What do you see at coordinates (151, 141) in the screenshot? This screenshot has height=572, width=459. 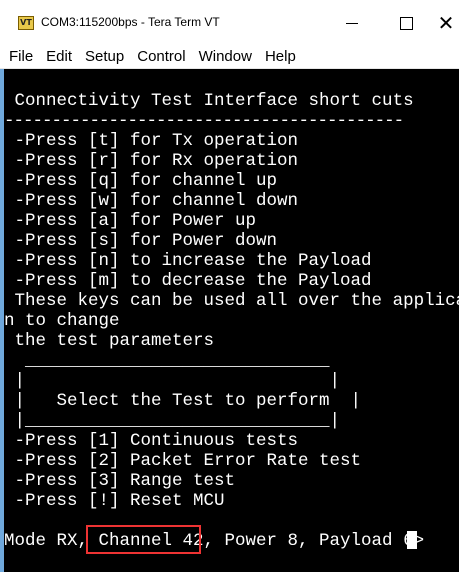 I see `terminal-line: -Press [t] for Tx operation` at bounding box center [151, 141].